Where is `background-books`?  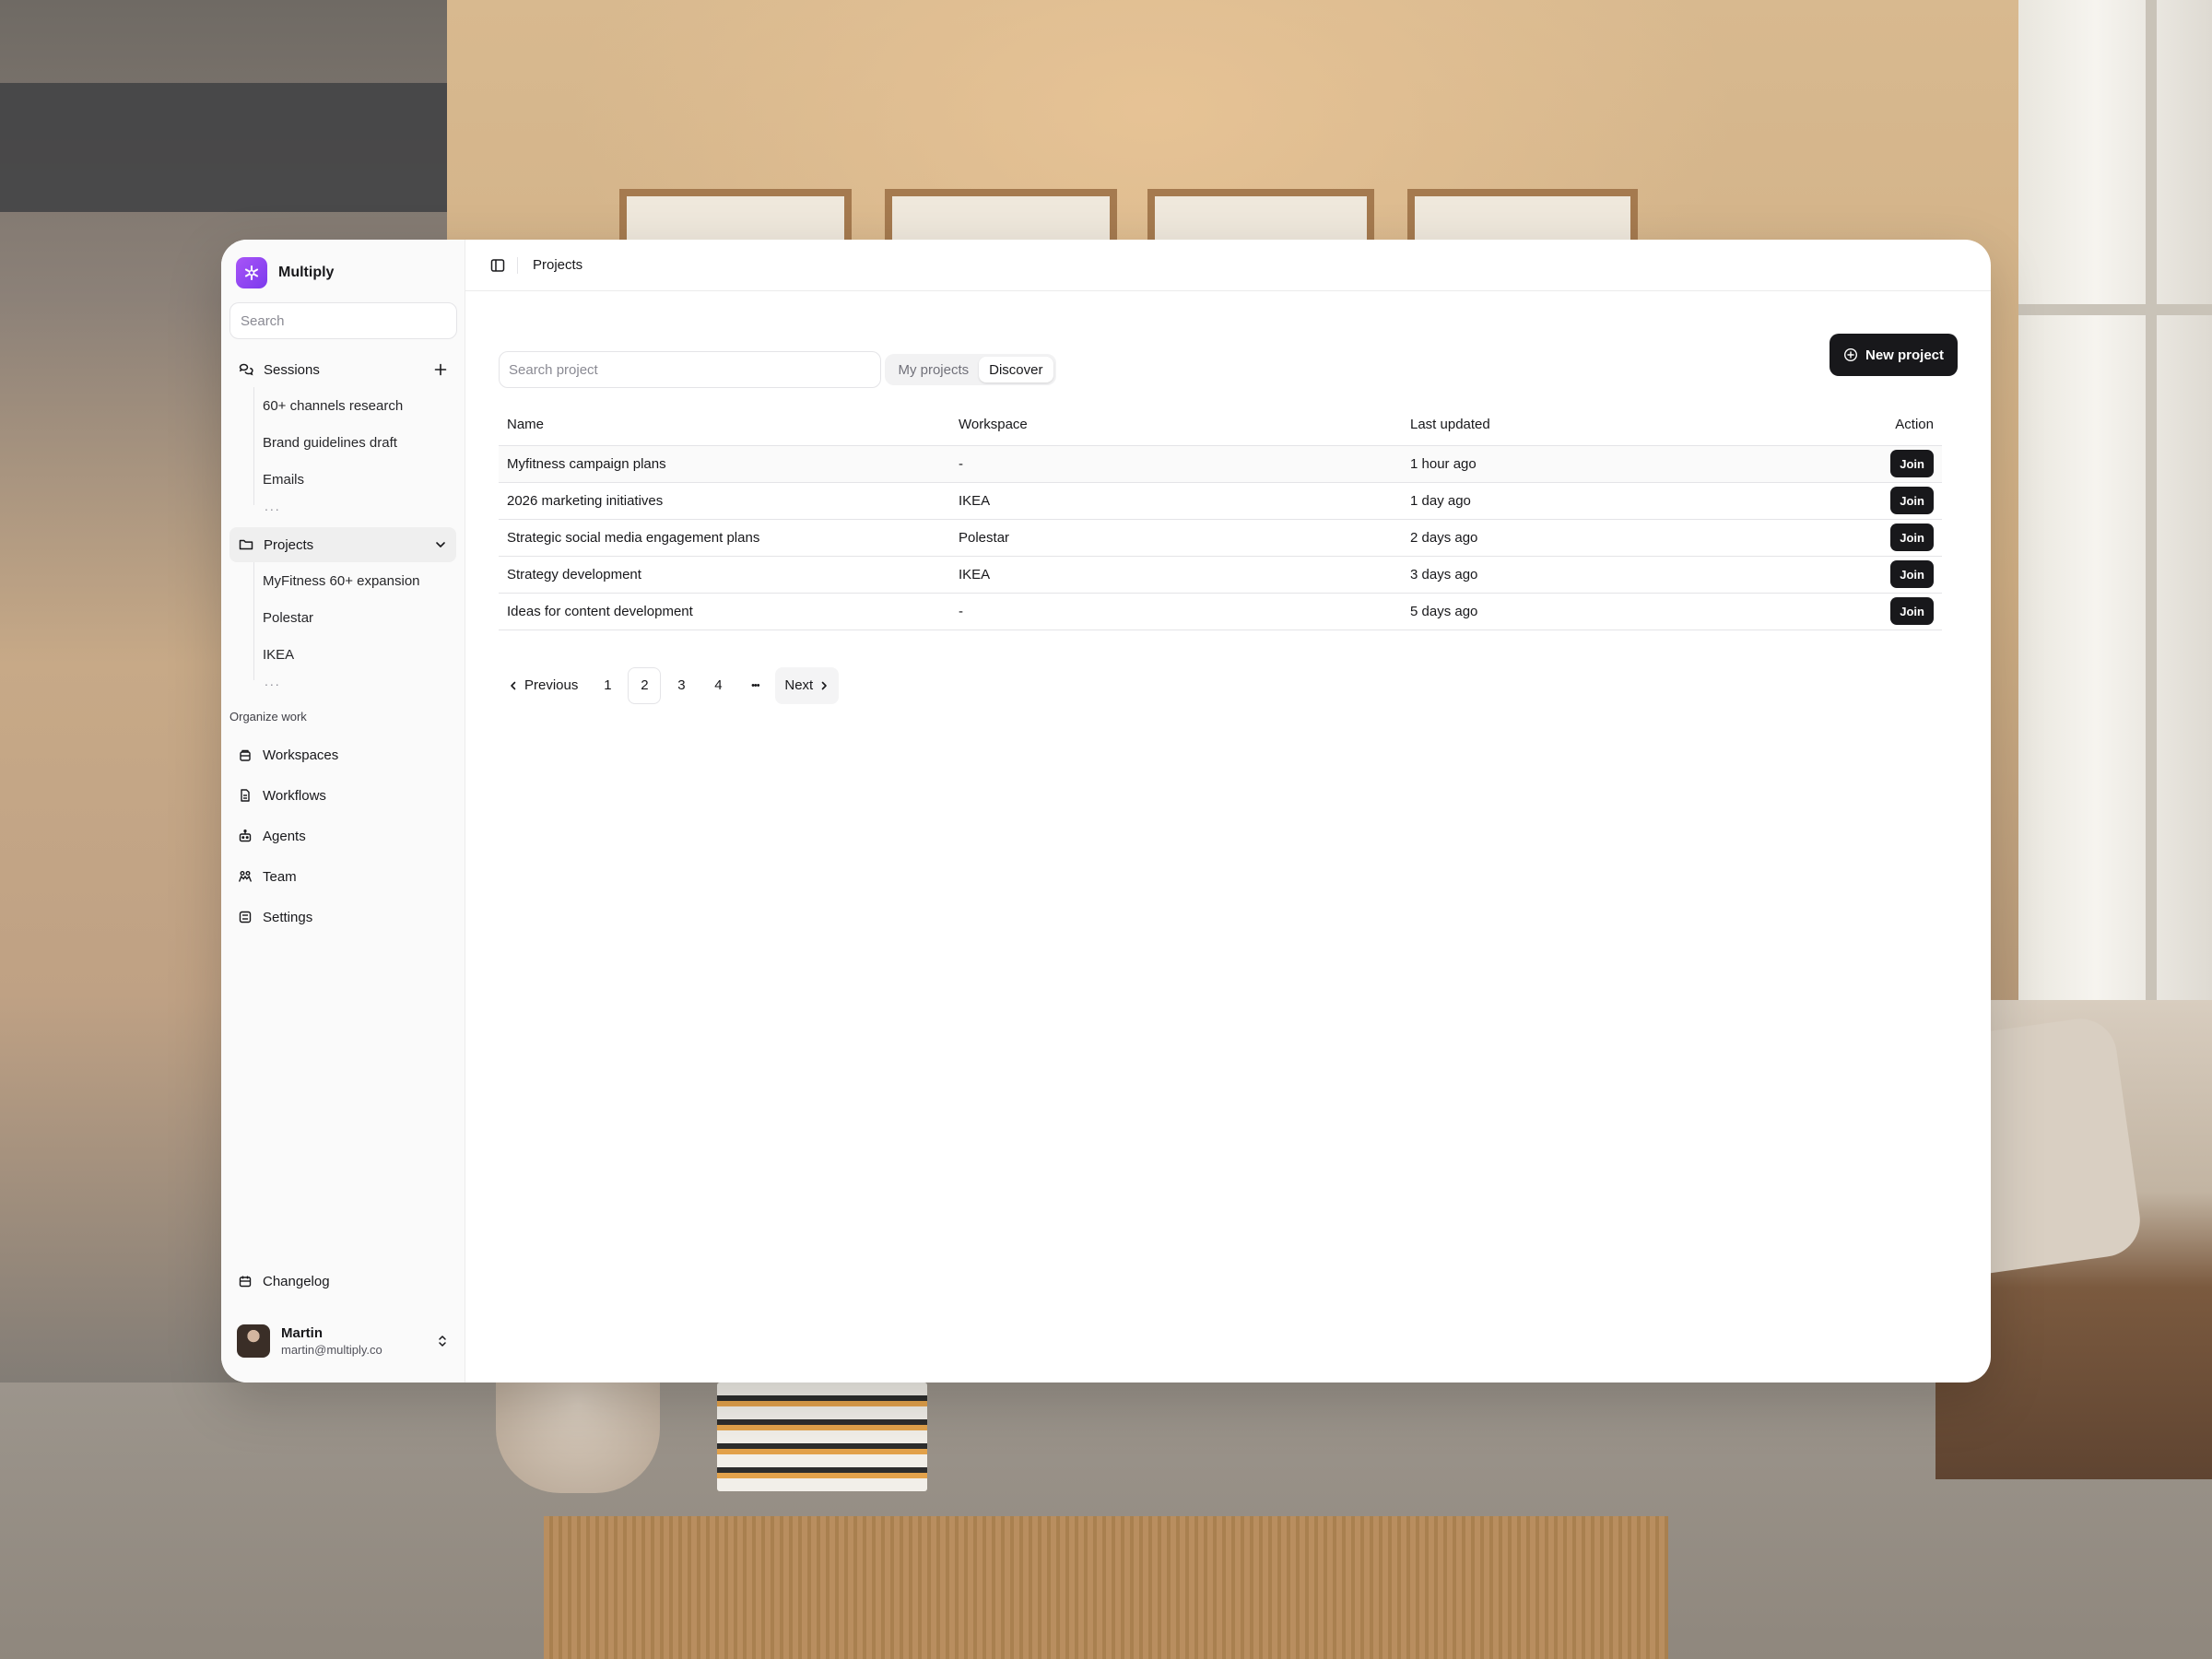 background-books is located at coordinates (822, 1436).